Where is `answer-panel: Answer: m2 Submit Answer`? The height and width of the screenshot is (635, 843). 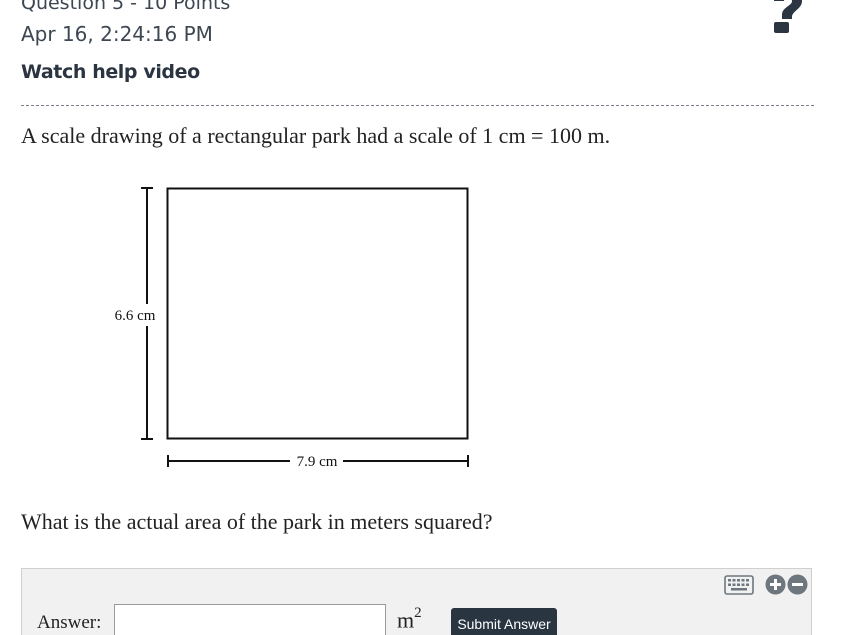 answer-panel: Answer: m2 Submit Answer is located at coordinates (416, 601).